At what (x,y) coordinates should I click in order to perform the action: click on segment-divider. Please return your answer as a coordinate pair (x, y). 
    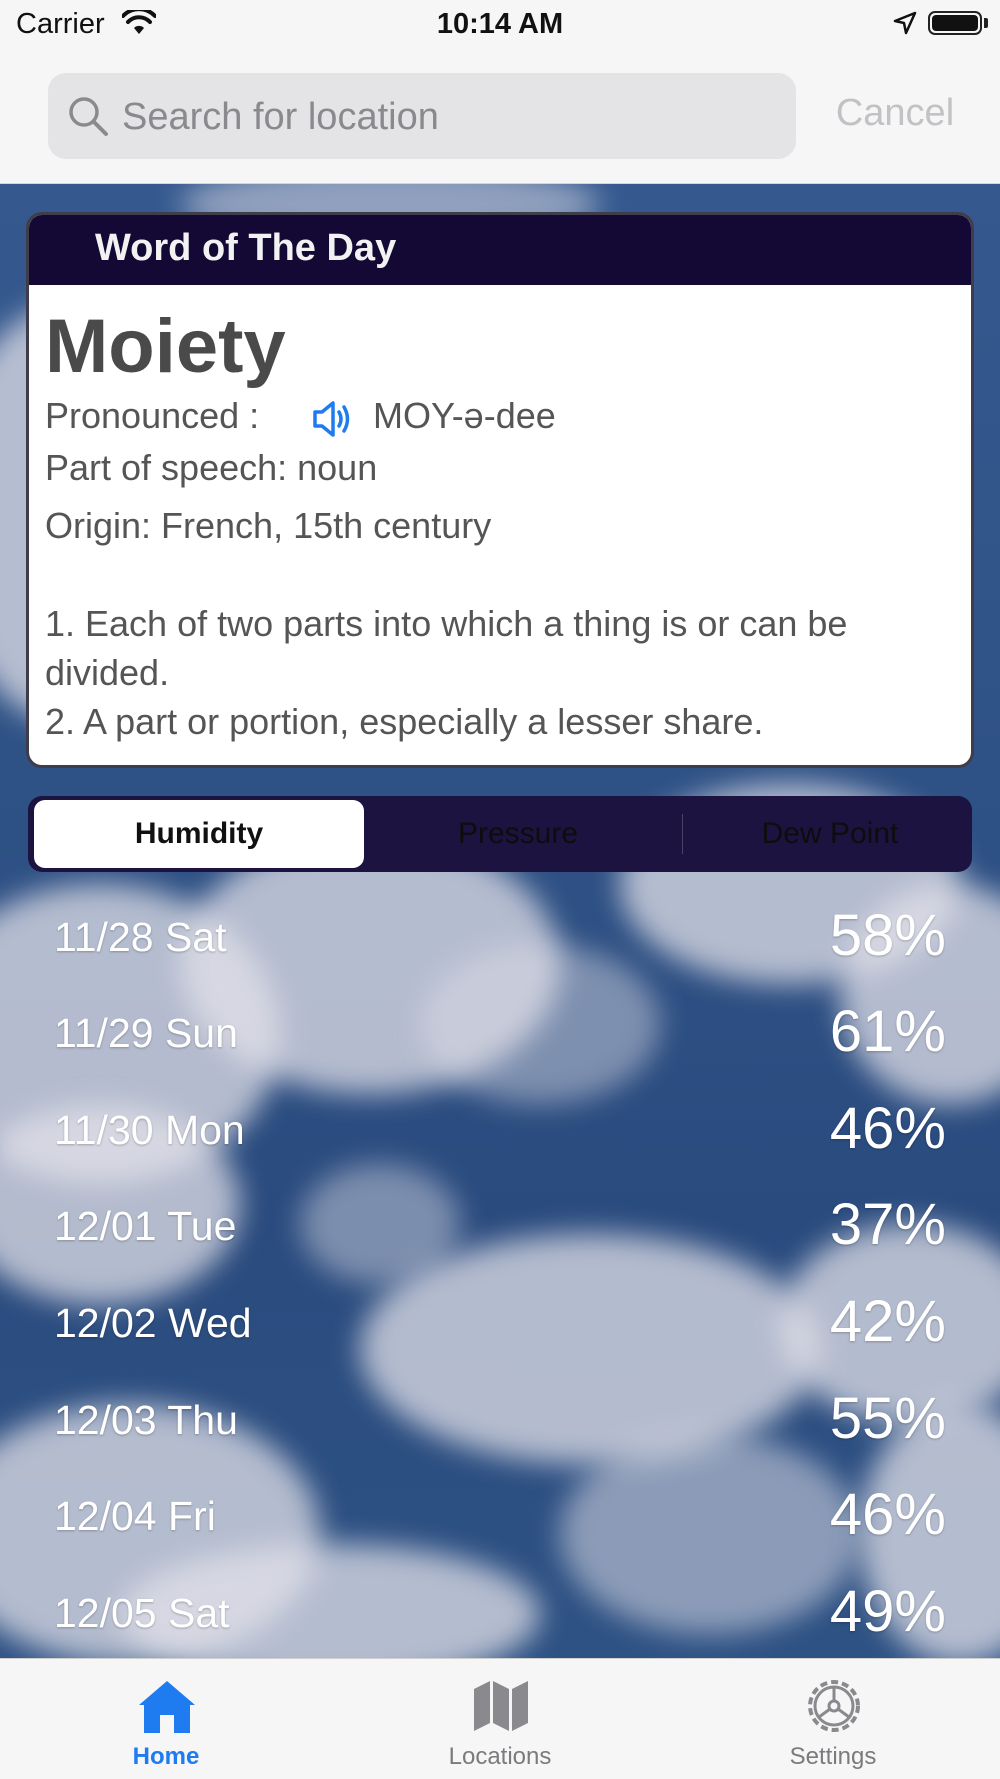
    Looking at the image, I should click on (682, 834).